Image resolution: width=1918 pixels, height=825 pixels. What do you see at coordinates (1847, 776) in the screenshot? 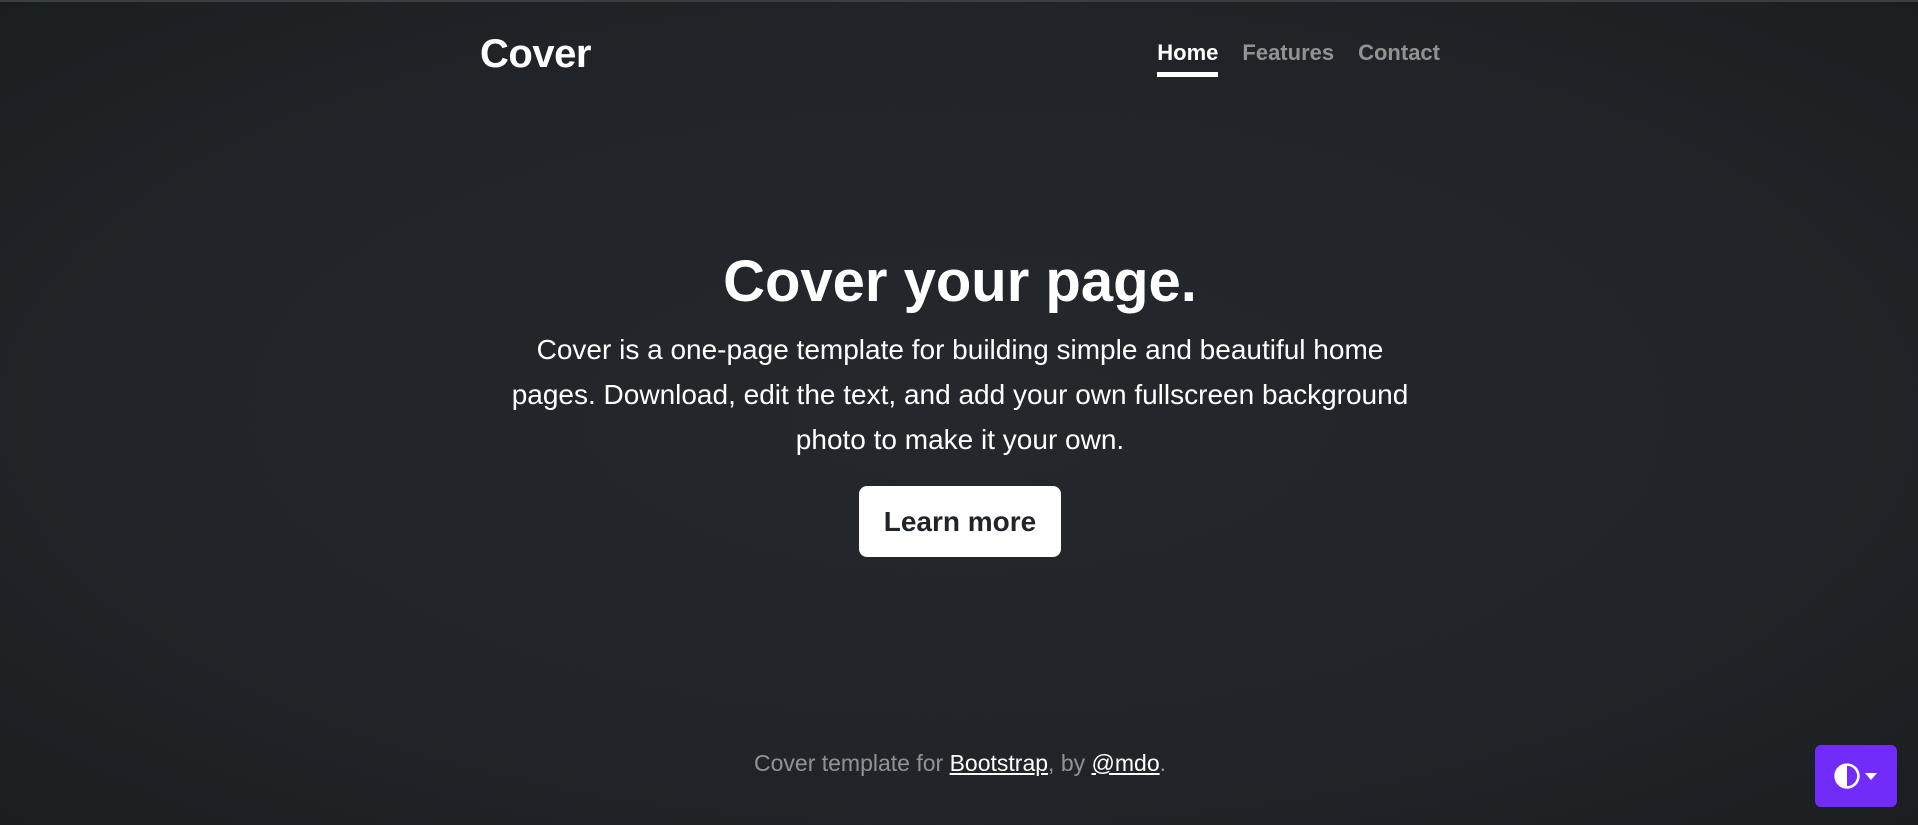
I see `circle-half-icon` at bounding box center [1847, 776].